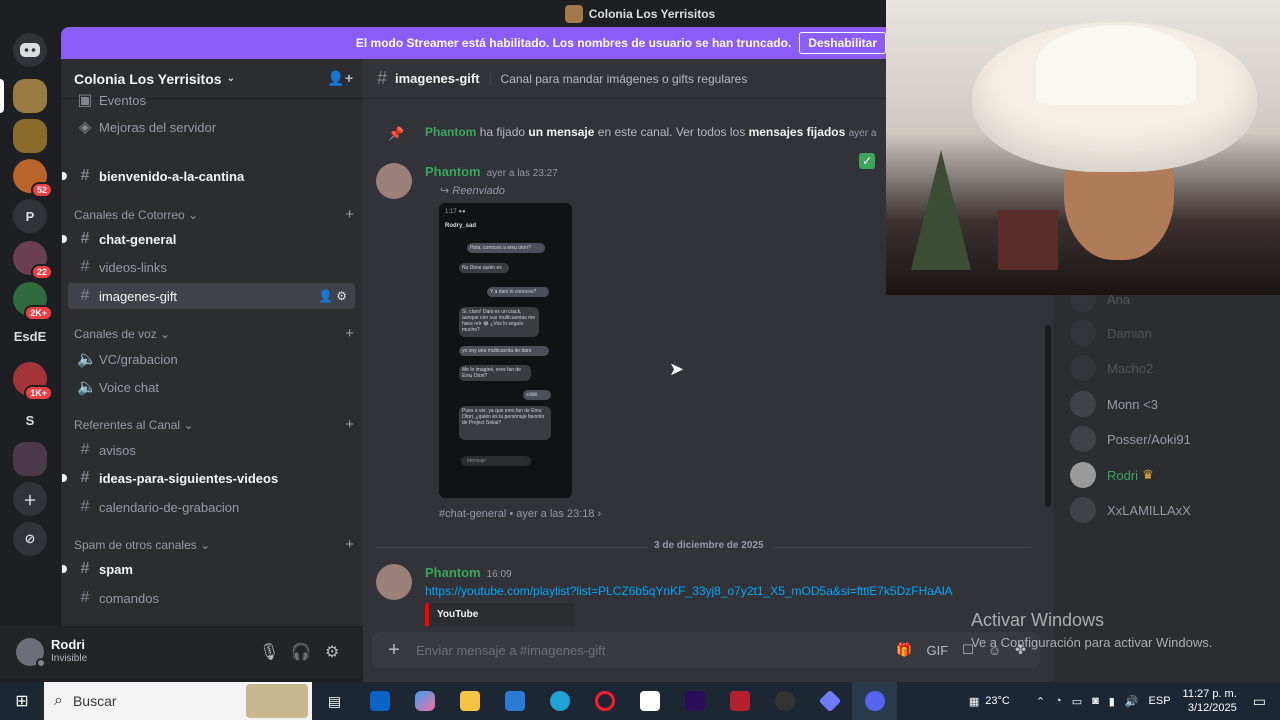  Describe the element at coordinates (301, 652) in the screenshot. I see `headphones-icon: 🎧` at that location.